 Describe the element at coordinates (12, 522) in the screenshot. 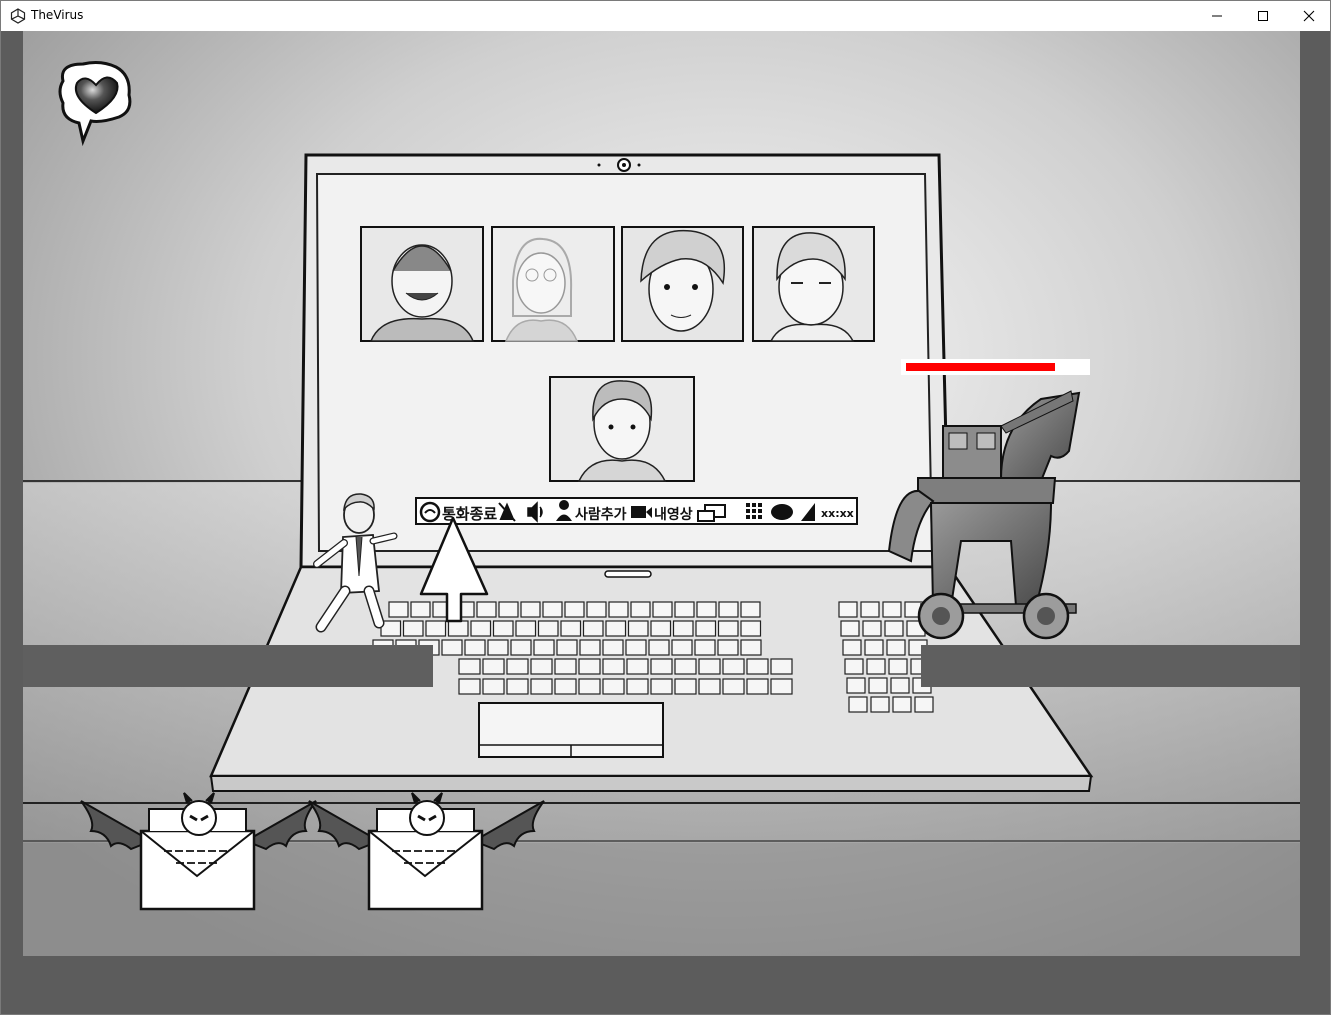

I see `frame-left` at that location.